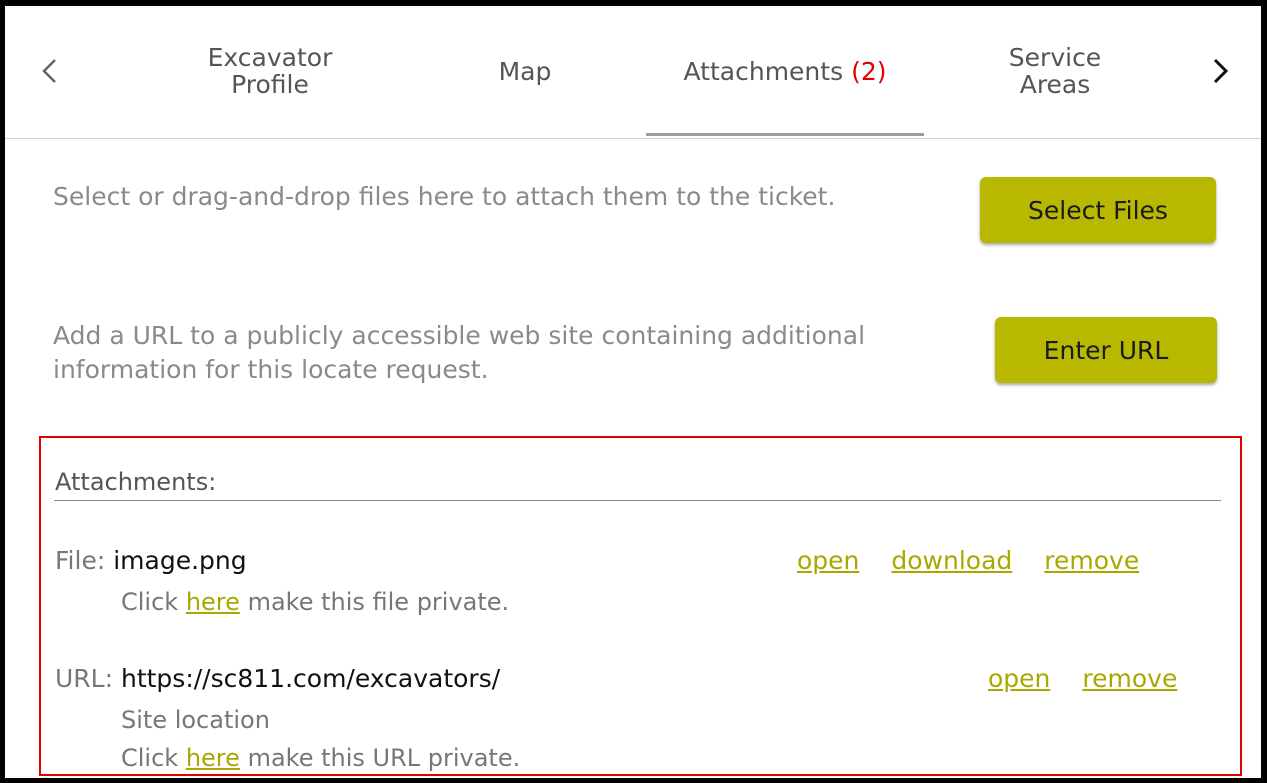 The image size is (1267, 783). I want to click on tab-service-areas: Service Areas, so click(1055, 71).